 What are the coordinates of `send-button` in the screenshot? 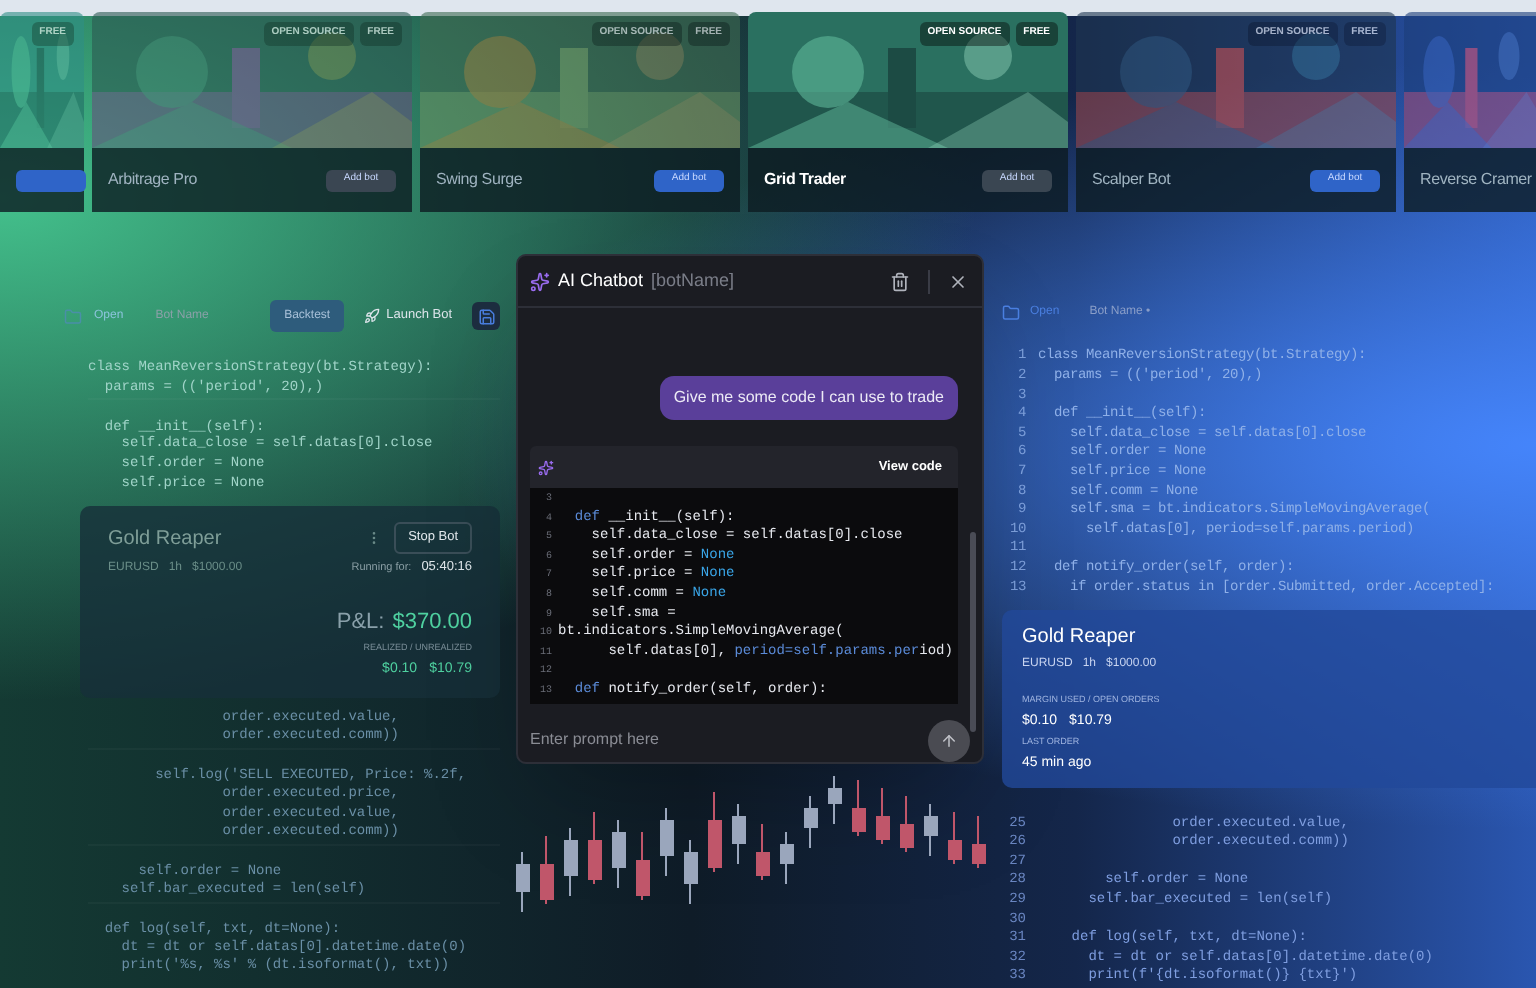 It's located at (949, 740).